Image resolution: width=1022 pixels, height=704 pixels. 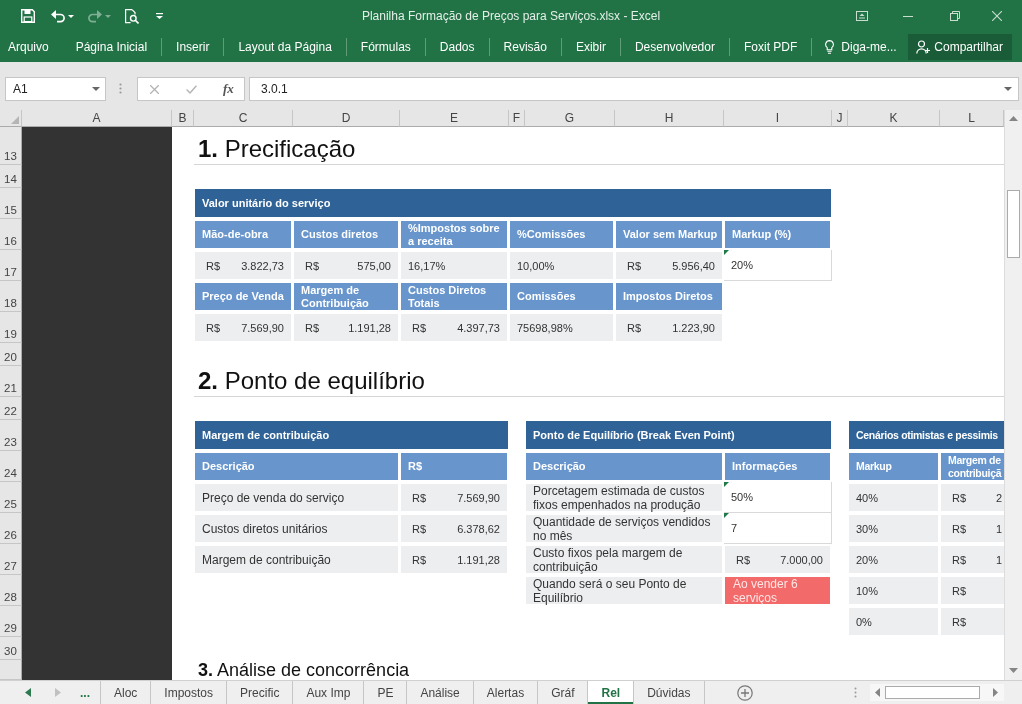 I want to click on row-header: 13, so click(x=11, y=146).